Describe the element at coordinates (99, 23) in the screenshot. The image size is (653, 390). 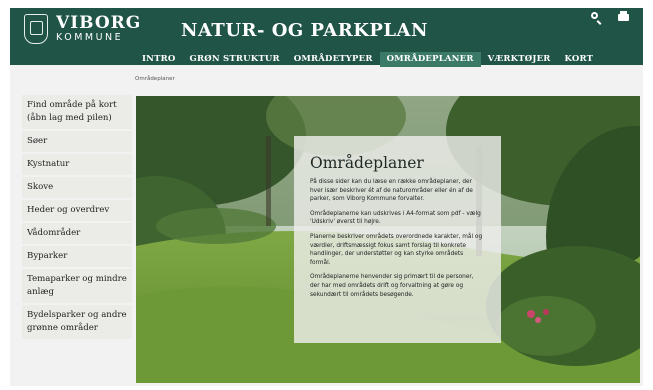
I see `logo-name: VIBORG` at that location.